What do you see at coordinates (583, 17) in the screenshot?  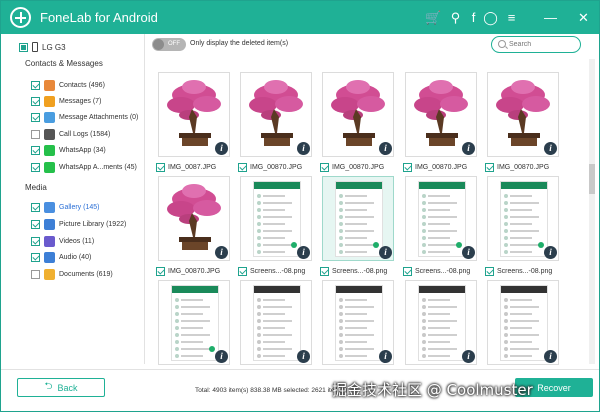 I see `close-icon: ✕` at bounding box center [583, 17].